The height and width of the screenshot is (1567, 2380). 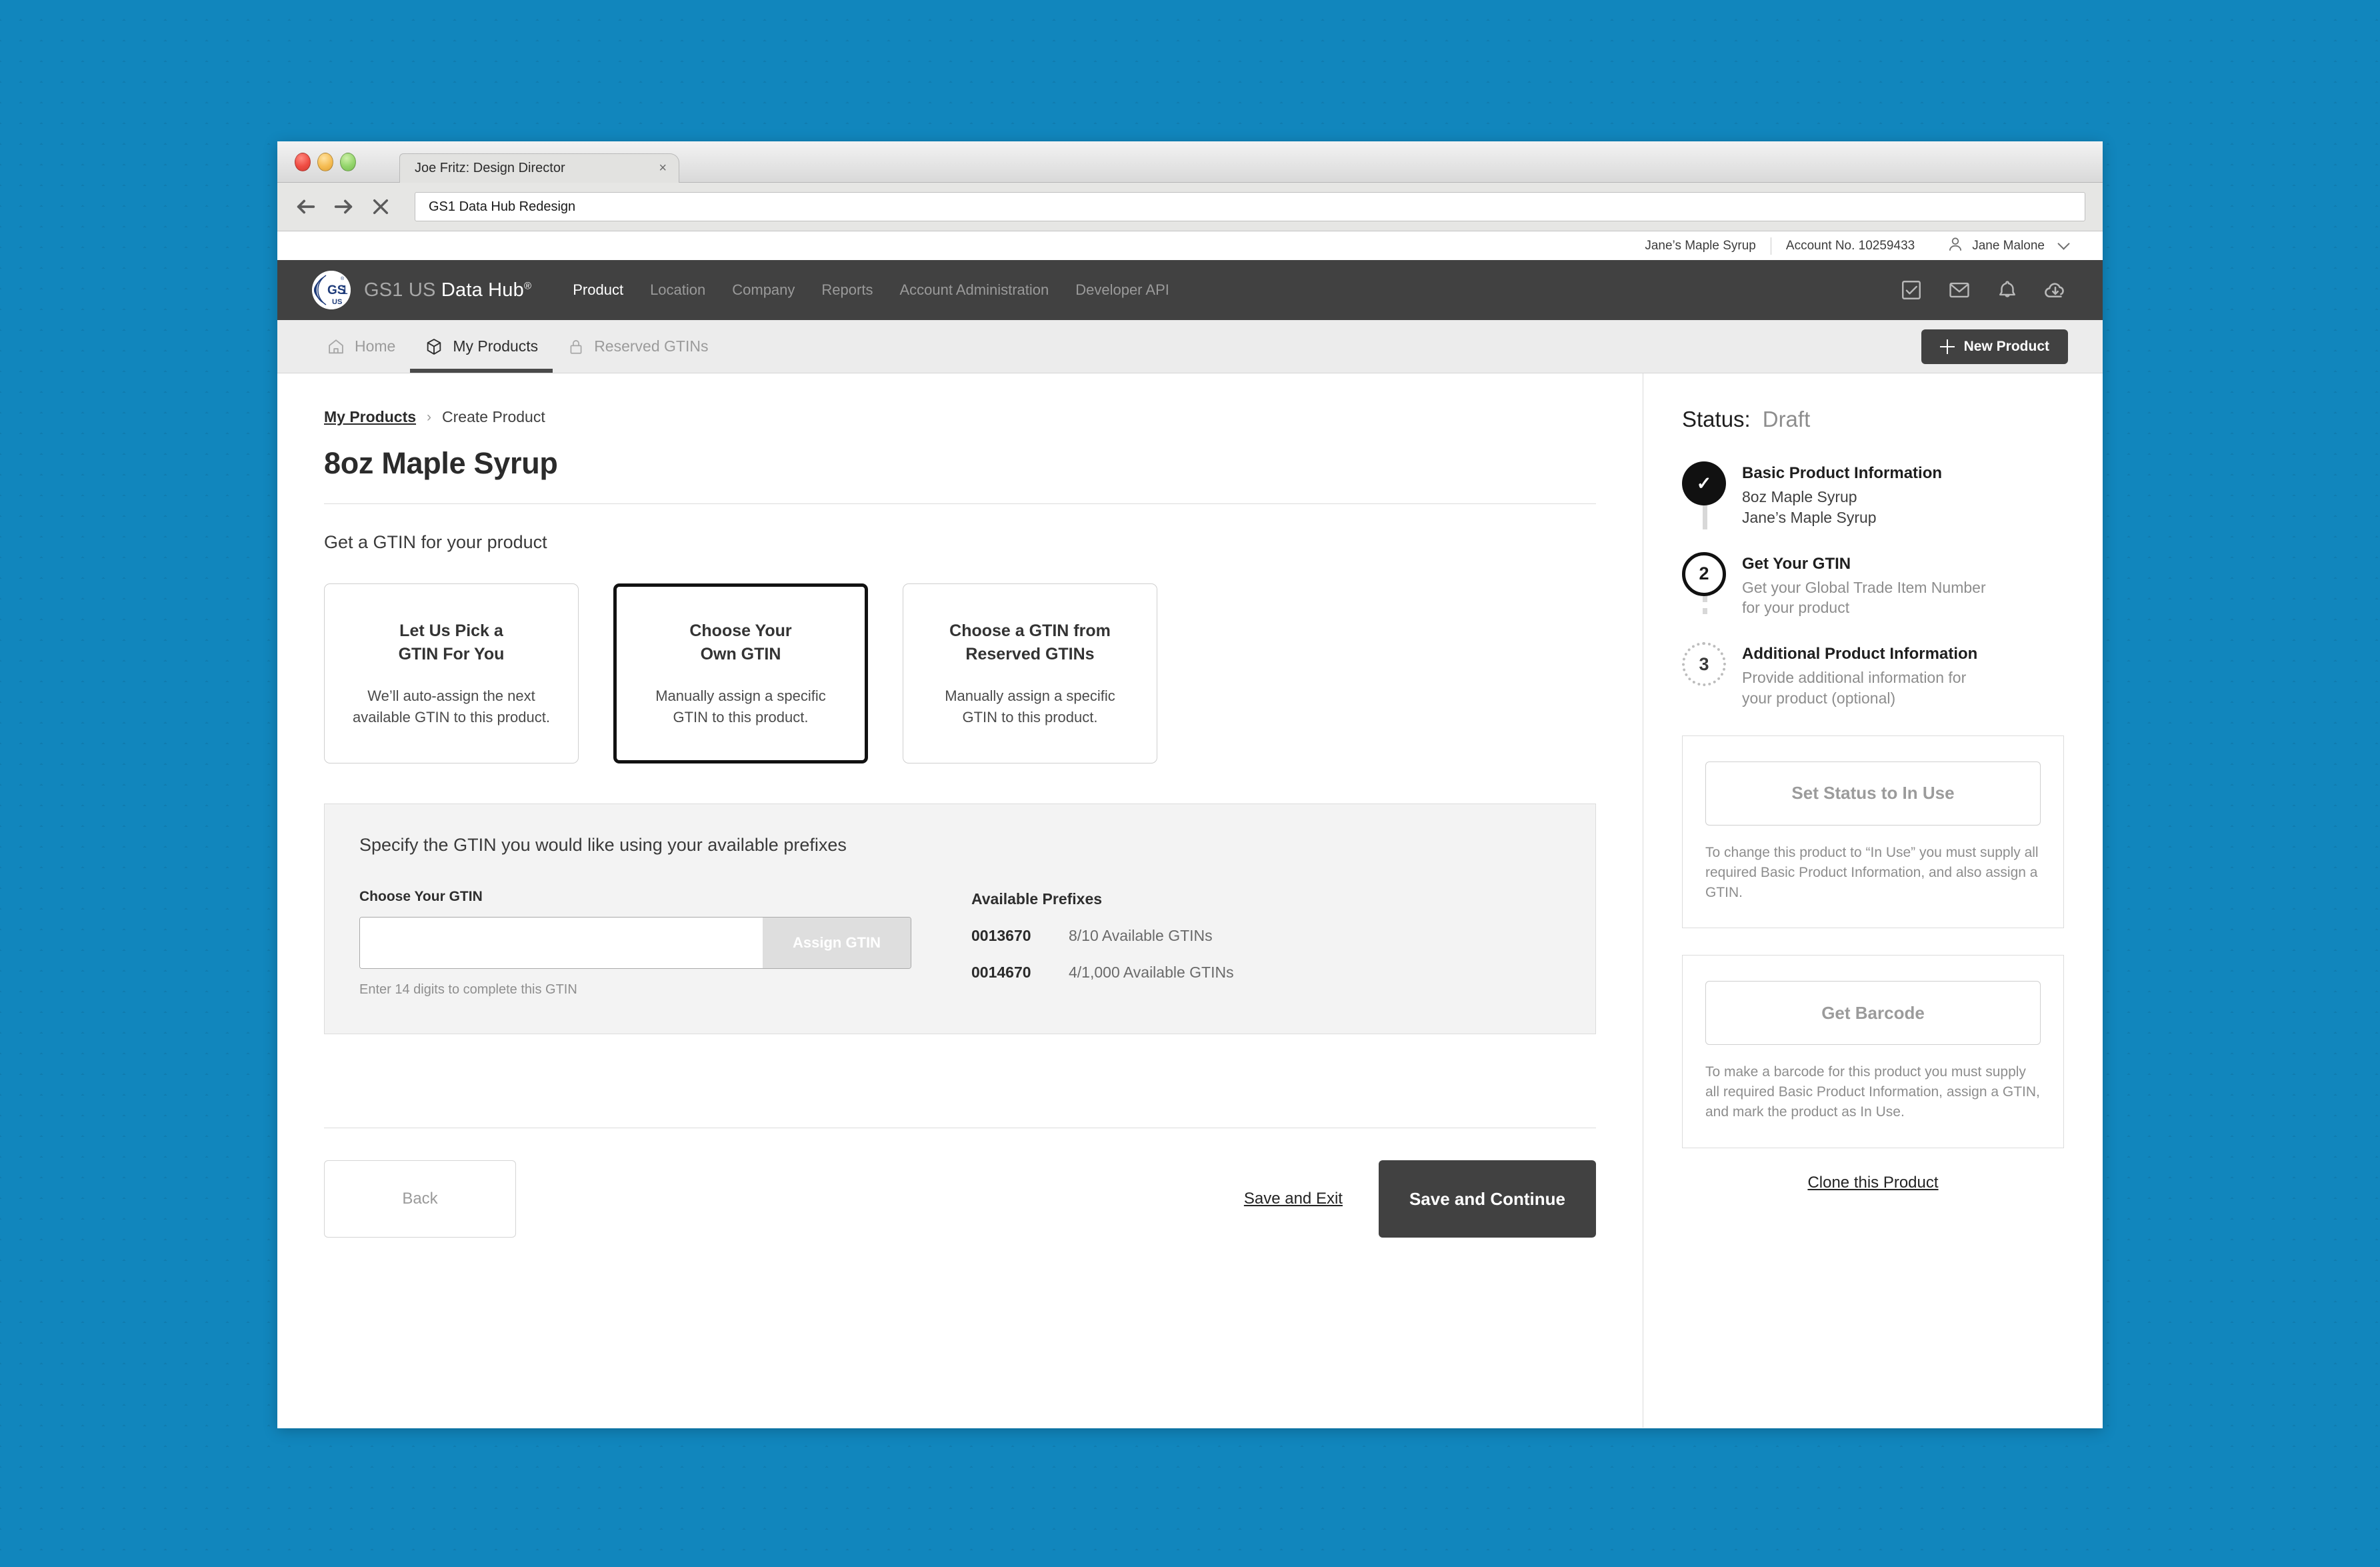 I want to click on gs1-logo-icon: GS 1 ® US, so click(x=331, y=290).